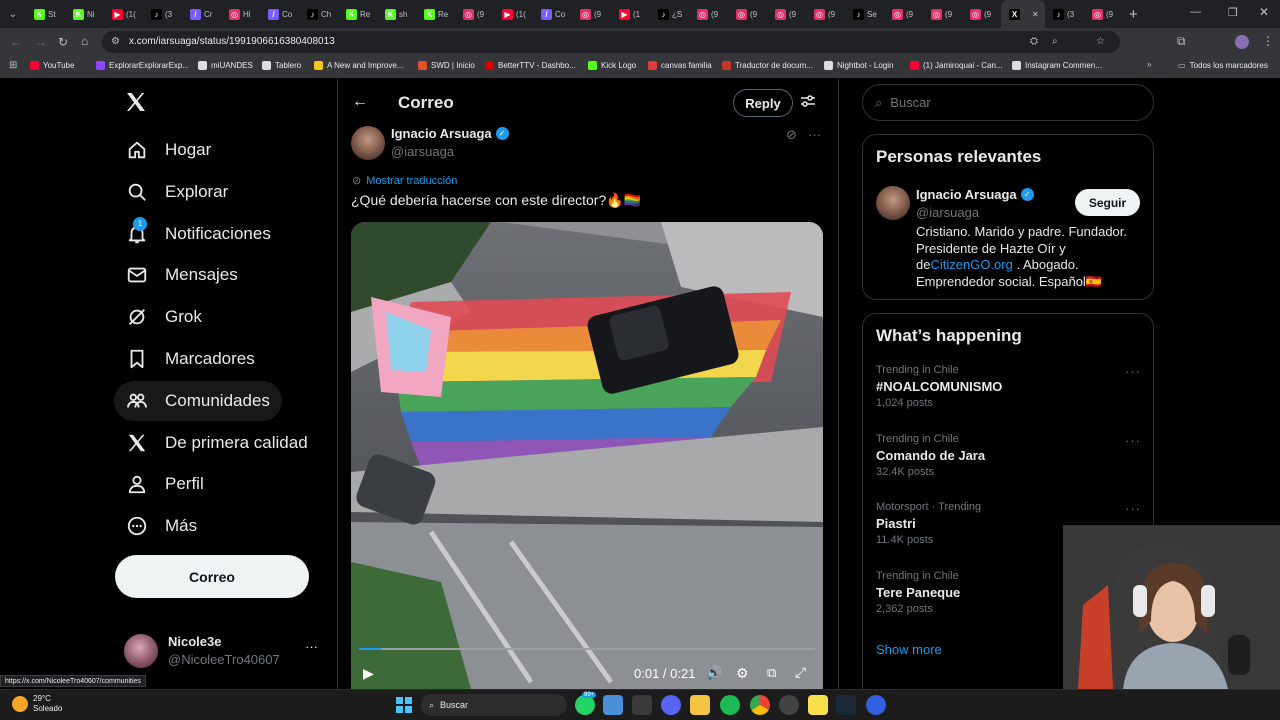 This screenshot has height=720, width=1280. What do you see at coordinates (404, 181) in the screenshot?
I see `translate-link: ⊘ Mostrar traducción` at bounding box center [404, 181].